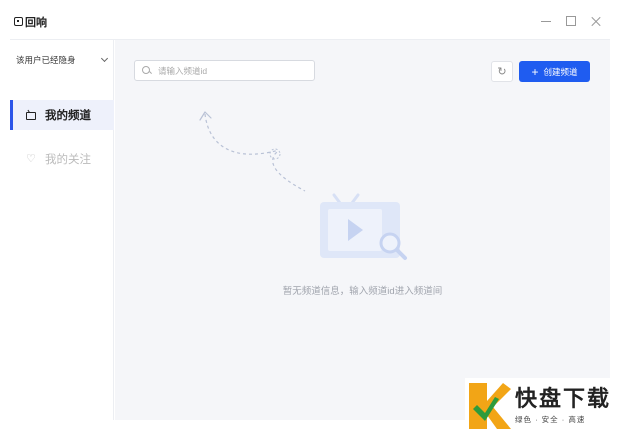 This screenshot has width=635, height=434. What do you see at coordinates (46, 60) in the screenshot?
I see `user-status-label: 该用户已经隐身` at bounding box center [46, 60].